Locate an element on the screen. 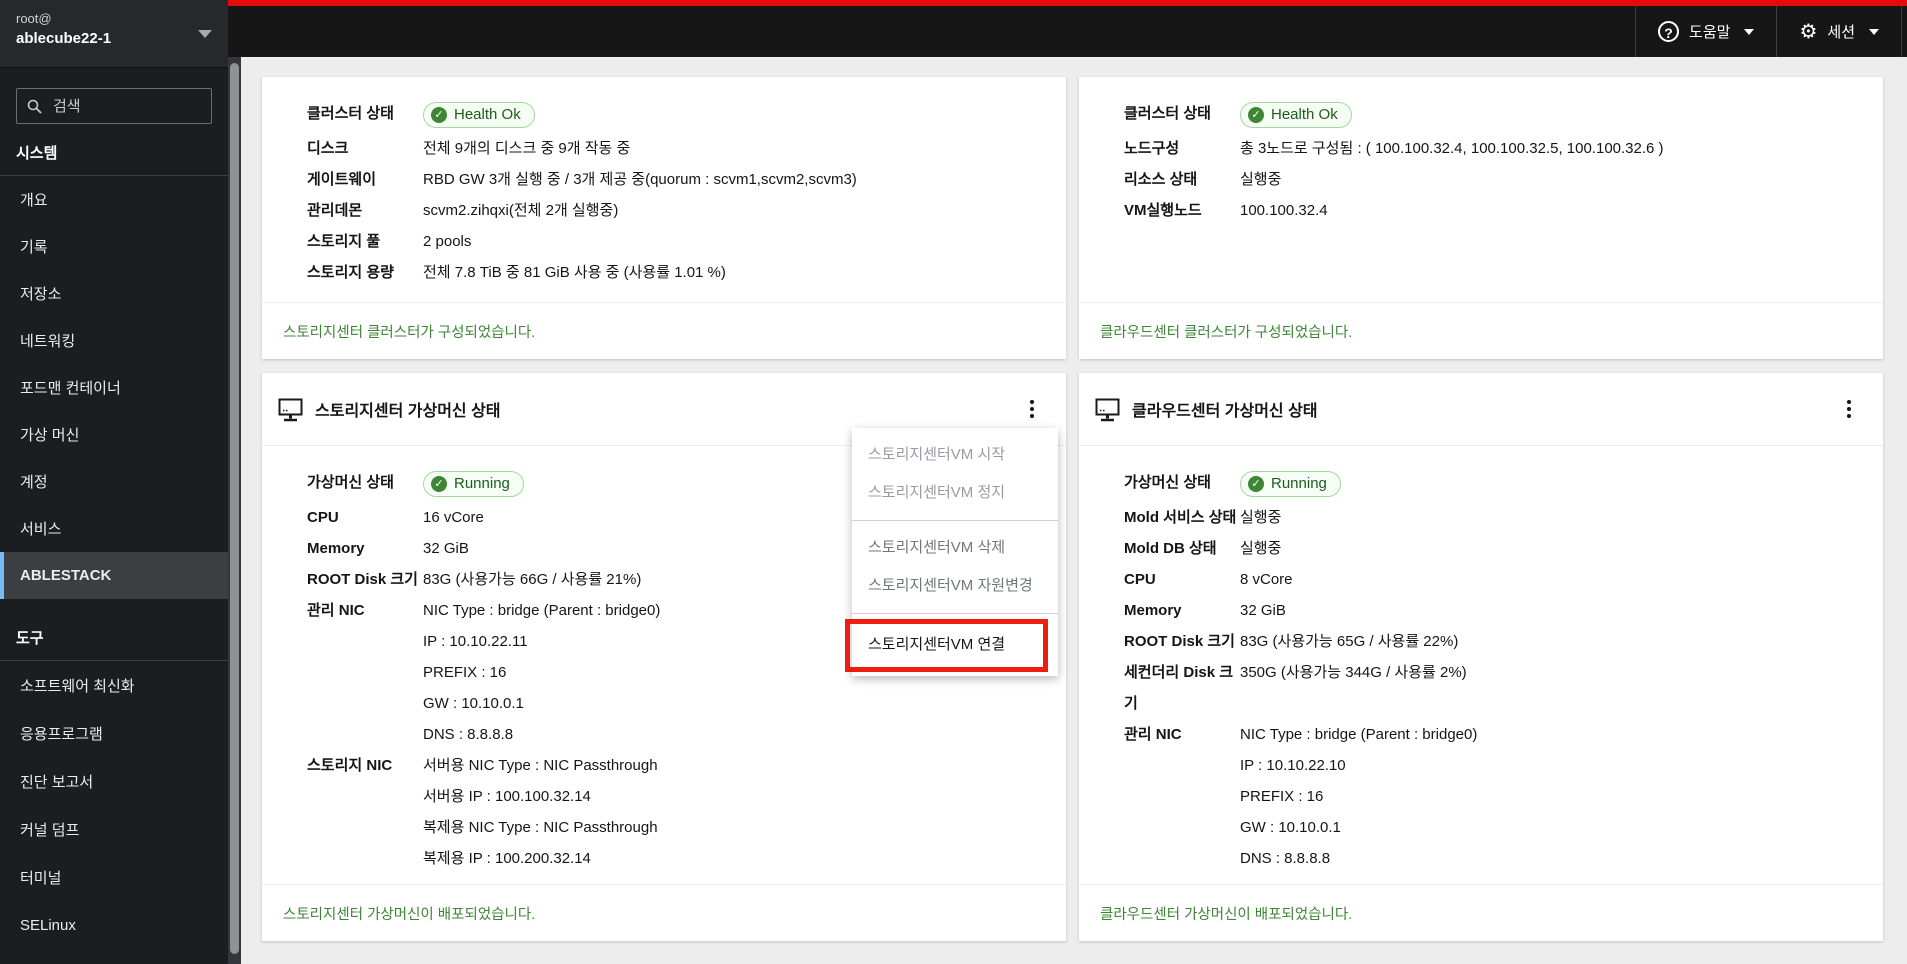  field-label: 노드구성 is located at coordinates (1152, 148).